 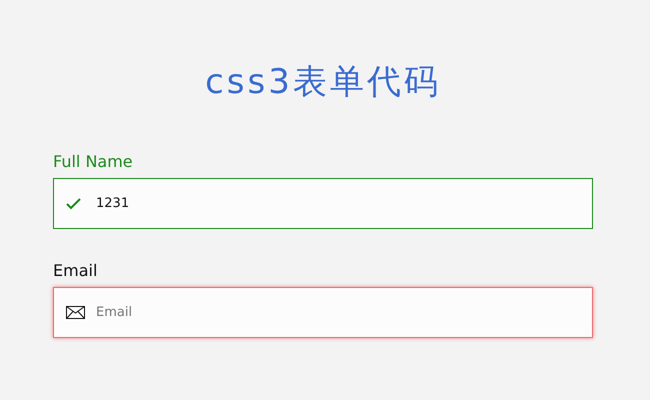 I want to click on envelope-icon, so click(x=75, y=312).